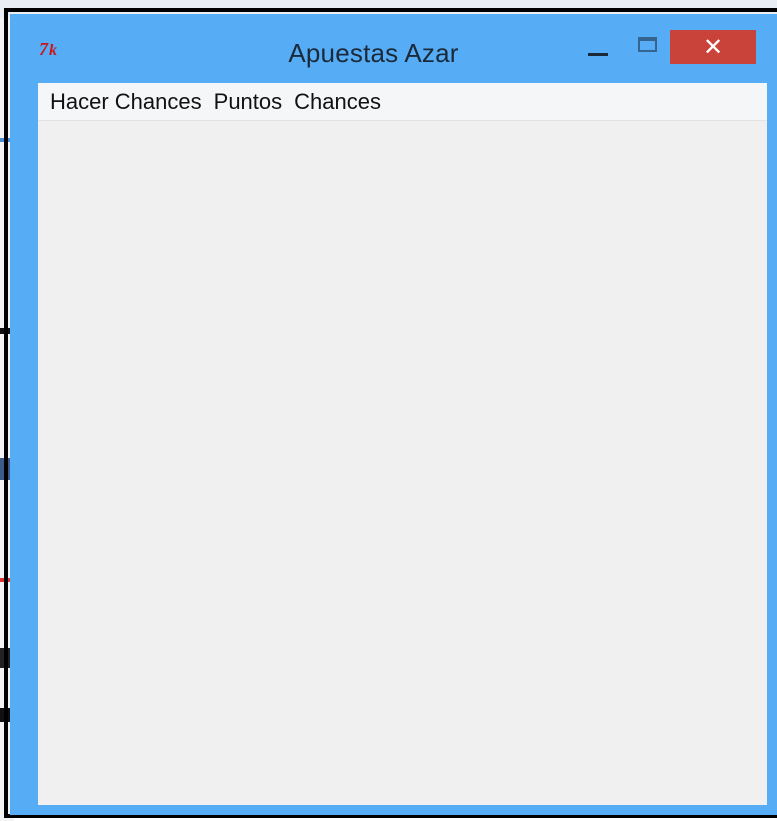 This screenshot has height=821, width=777. What do you see at coordinates (337, 102) in the screenshot?
I see `menu-chances: Chances` at bounding box center [337, 102].